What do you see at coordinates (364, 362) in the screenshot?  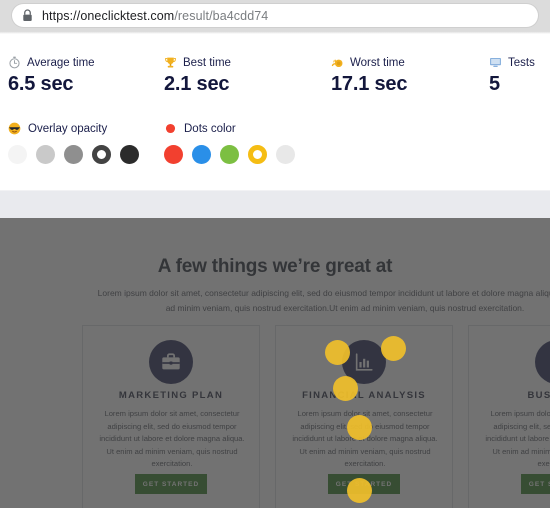 I see `bar-chart-icon` at bounding box center [364, 362].